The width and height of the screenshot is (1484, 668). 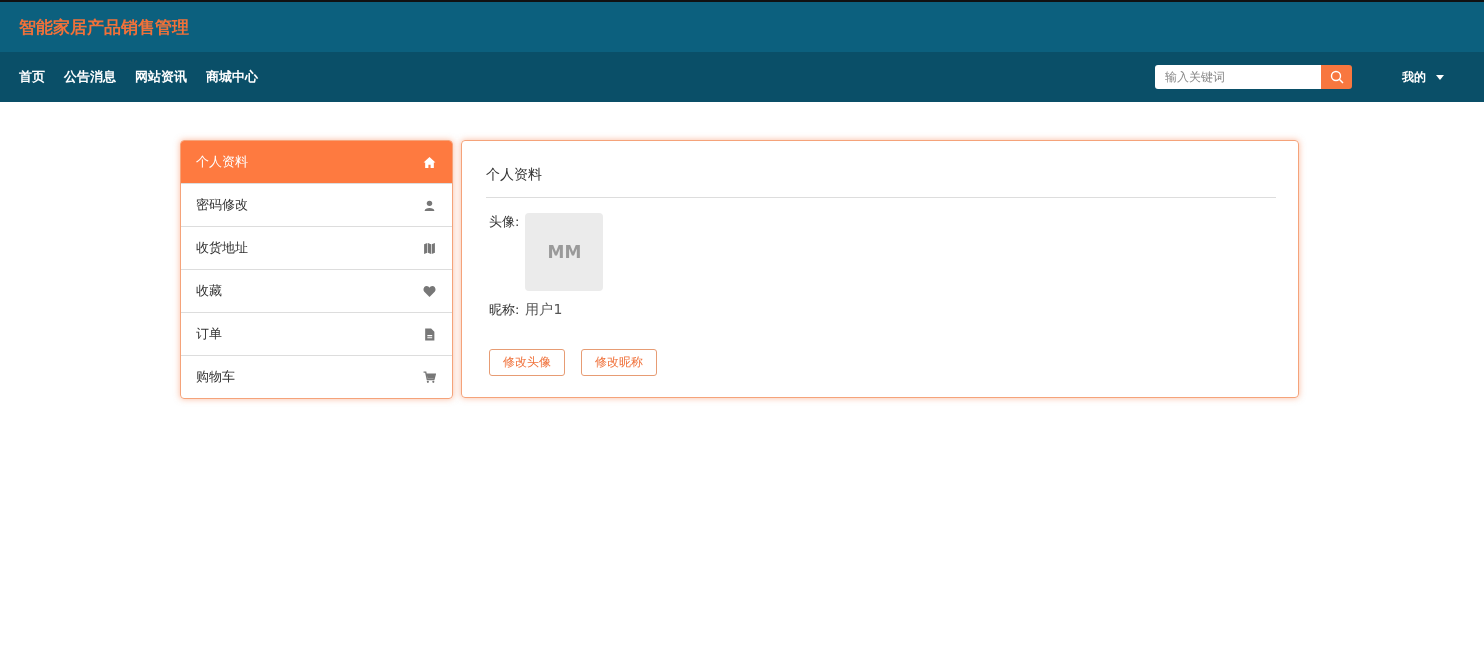 What do you see at coordinates (544, 310) in the screenshot?
I see `nickname-value: 用户1` at bounding box center [544, 310].